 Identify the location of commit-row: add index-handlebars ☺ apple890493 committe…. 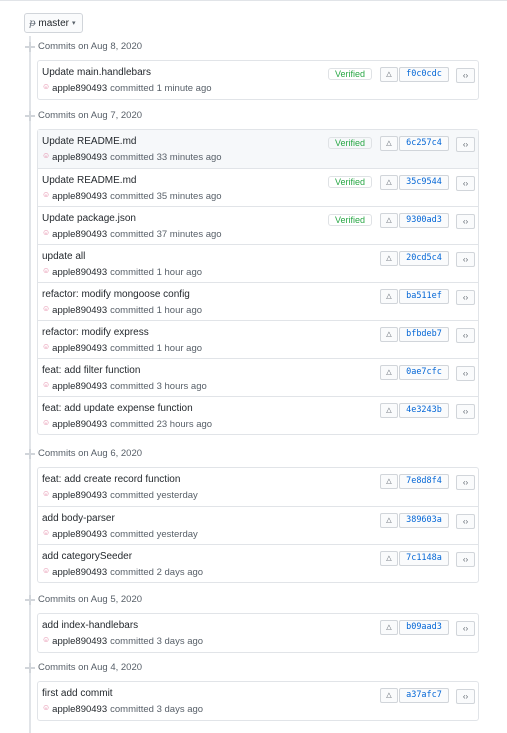
(258, 633).